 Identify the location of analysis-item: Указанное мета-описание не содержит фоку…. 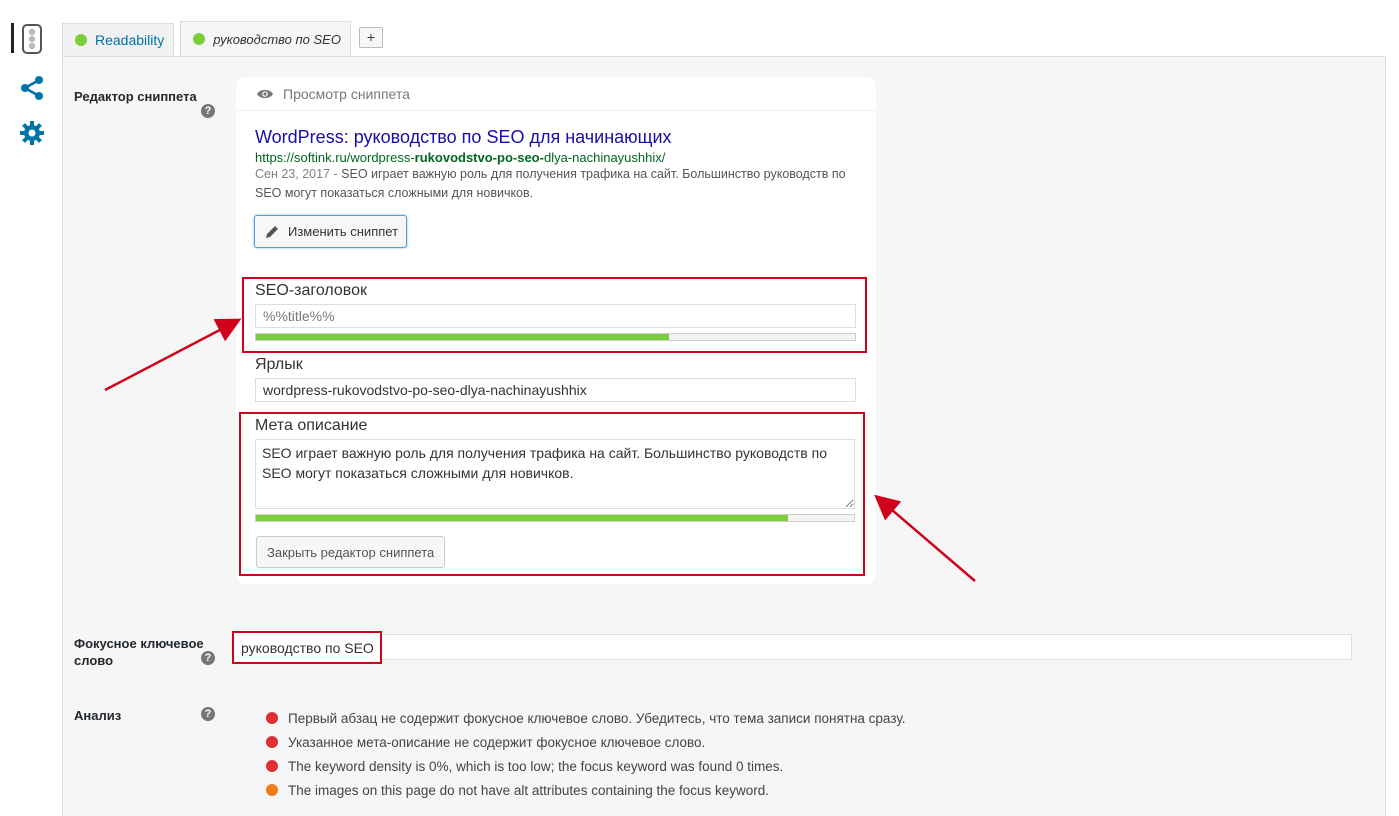
(585, 742).